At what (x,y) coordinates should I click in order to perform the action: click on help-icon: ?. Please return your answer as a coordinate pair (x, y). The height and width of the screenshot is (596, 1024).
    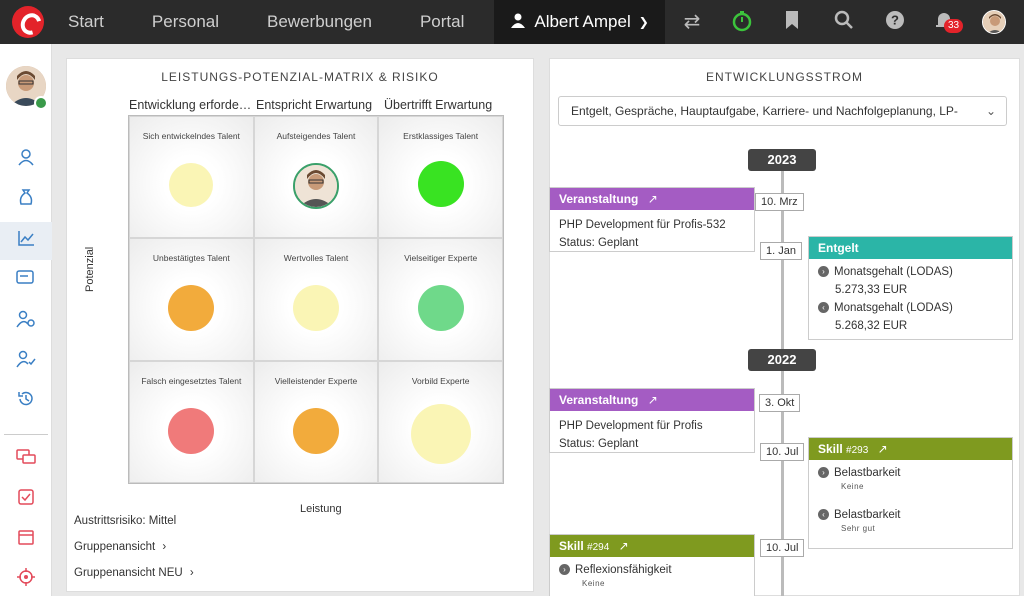
    Looking at the image, I should click on (895, 22).